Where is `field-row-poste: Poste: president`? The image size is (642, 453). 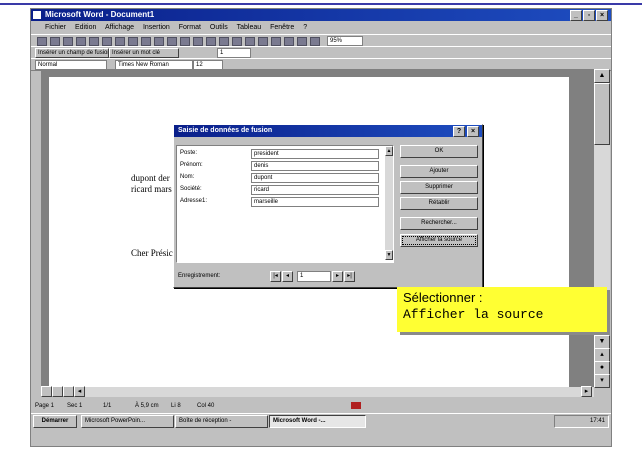 field-row-poste: Poste: president is located at coordinates (278, 153).